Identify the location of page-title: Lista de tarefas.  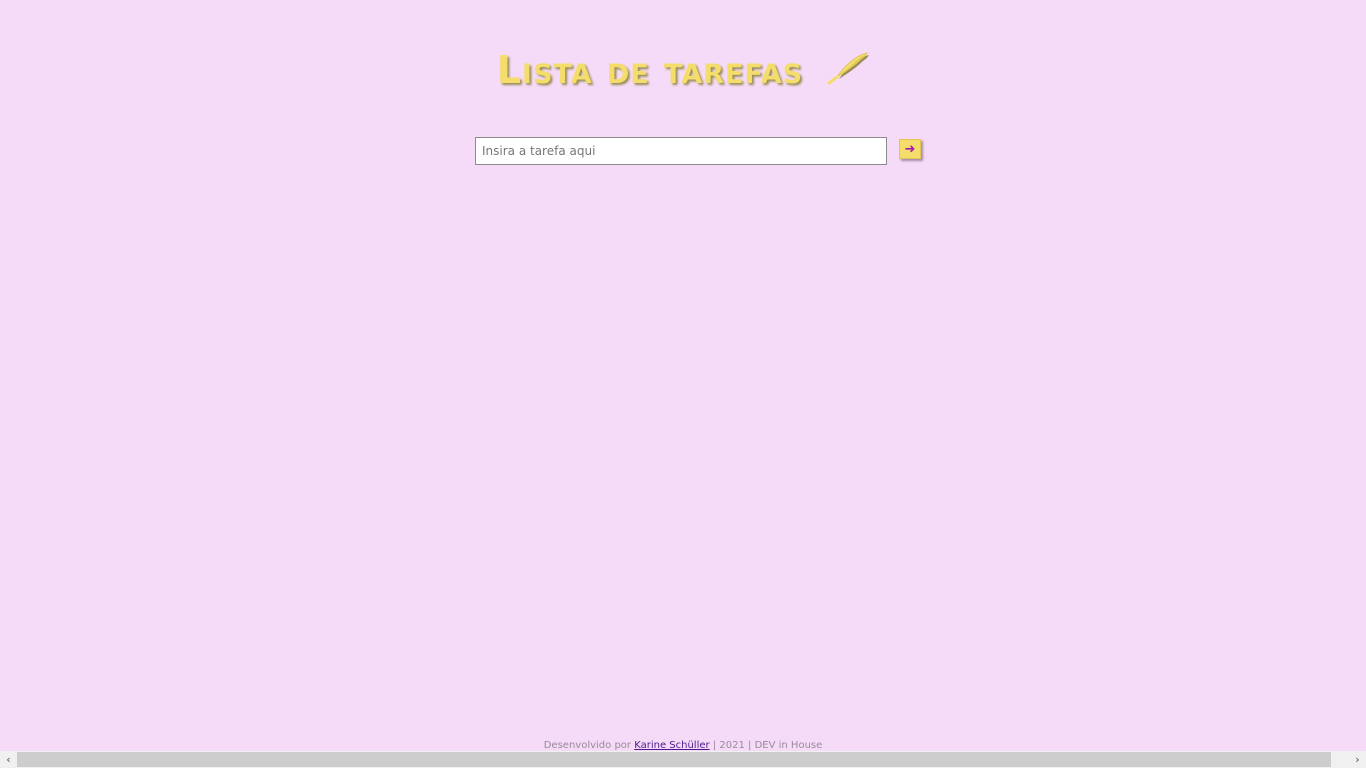
(683, 71).